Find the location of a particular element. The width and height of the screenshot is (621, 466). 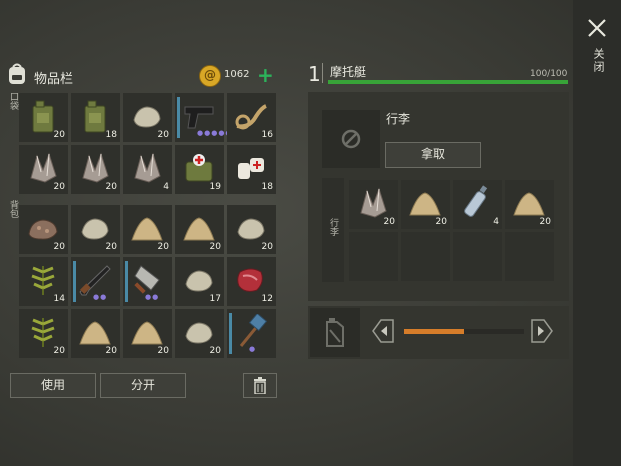

blocked-icon is located at coordinates (351, 139).